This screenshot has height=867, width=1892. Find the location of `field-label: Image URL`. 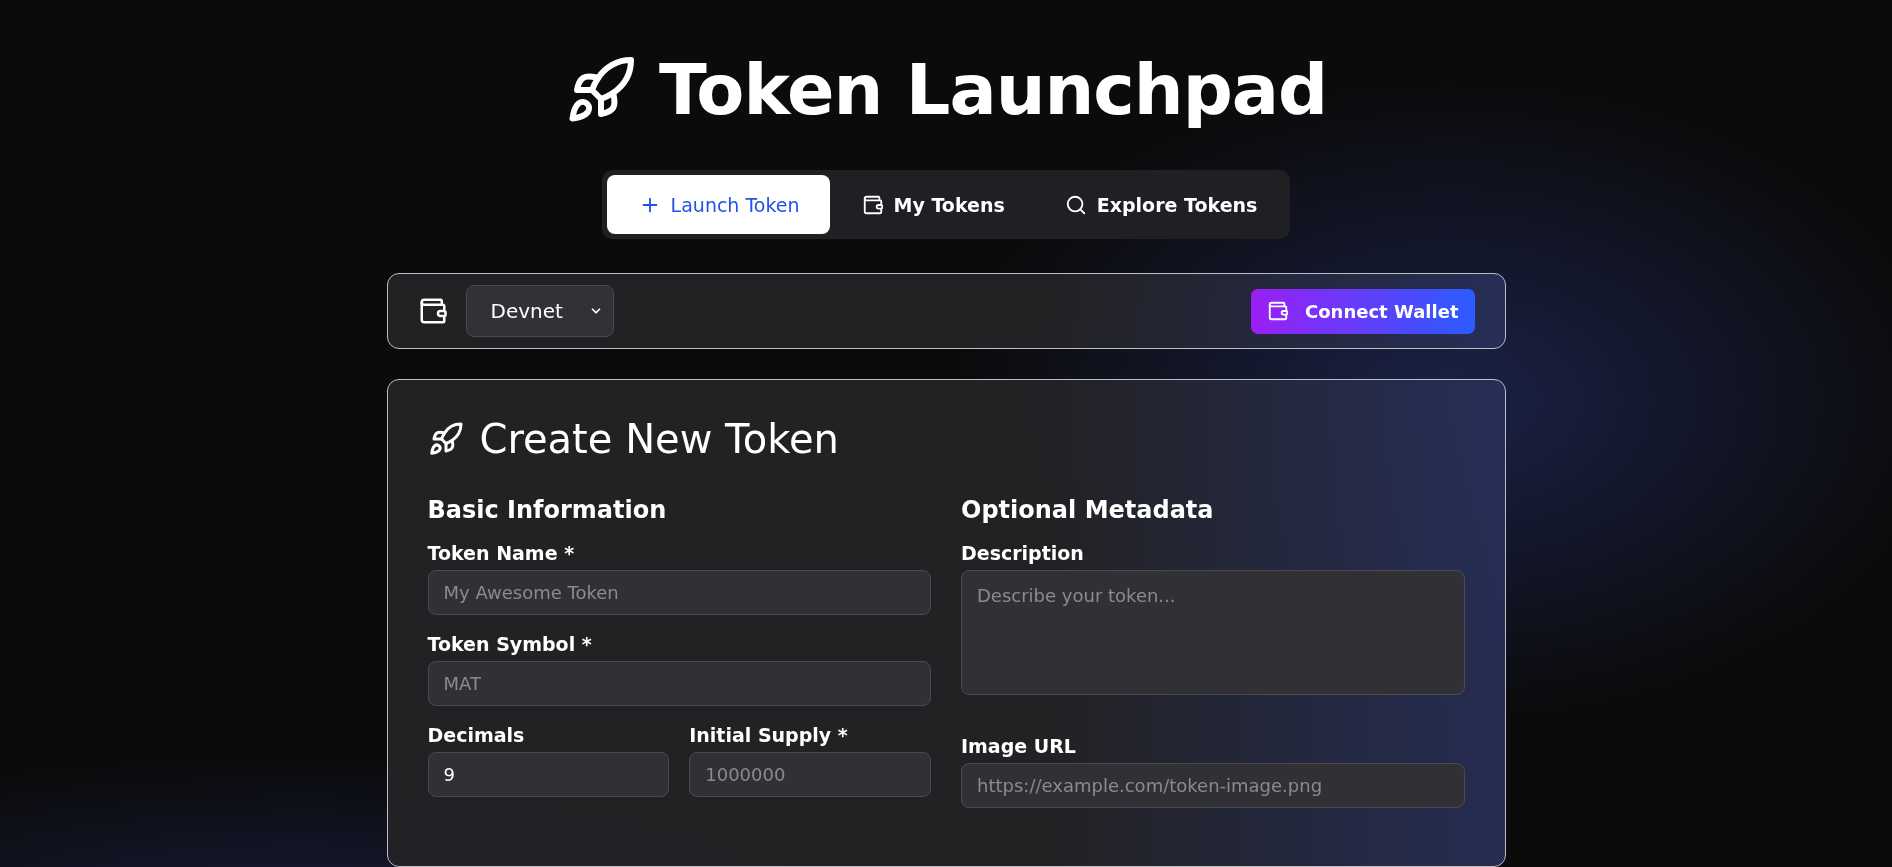

field-label: Image URL is located at coordinates (1019, 746).